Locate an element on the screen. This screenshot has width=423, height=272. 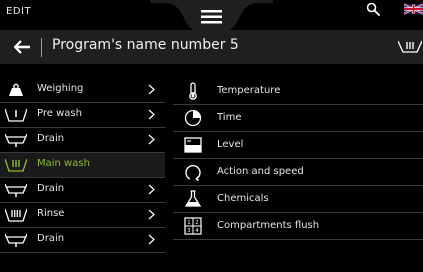
phase-label: Pre wash is located at coordinates (59, 113).